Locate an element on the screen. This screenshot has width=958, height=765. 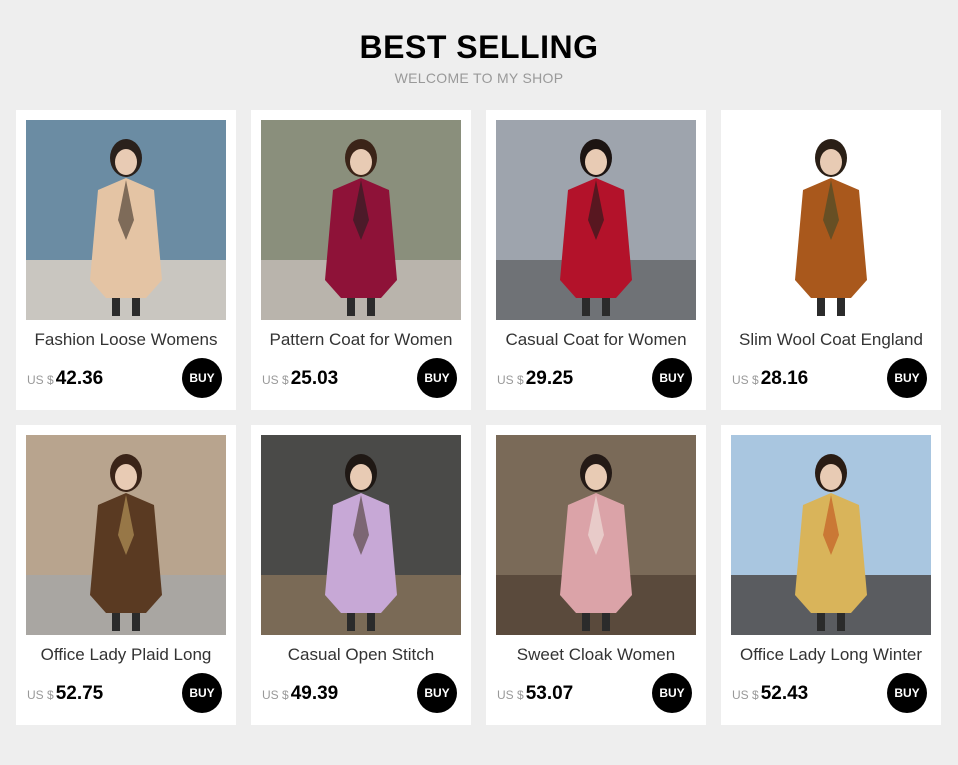
product-name: Slim Wool Coat England is located at coordinates (831, 340).